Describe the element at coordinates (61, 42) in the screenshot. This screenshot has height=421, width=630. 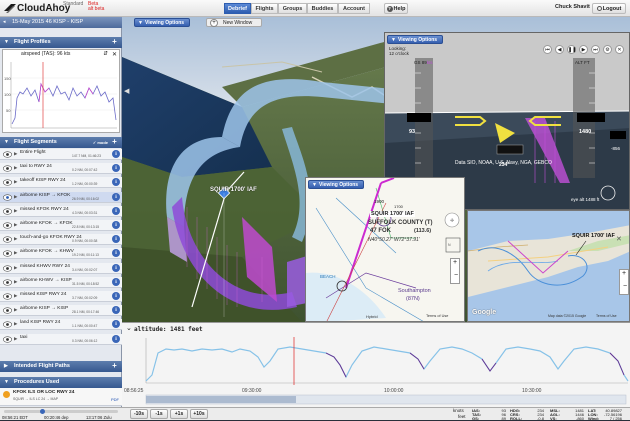
I see `flight-profiles-header: ▼ Flight Profiles +` at that location.